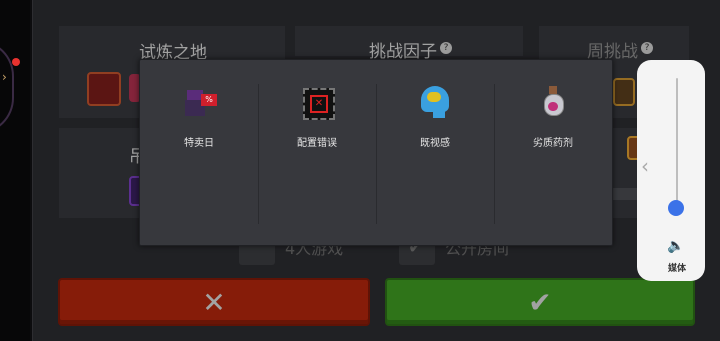  Describe the element at coordinates (671, 170) in the screenshot. I see `volume-panel: ‹ 🔈 媒体` at that location.